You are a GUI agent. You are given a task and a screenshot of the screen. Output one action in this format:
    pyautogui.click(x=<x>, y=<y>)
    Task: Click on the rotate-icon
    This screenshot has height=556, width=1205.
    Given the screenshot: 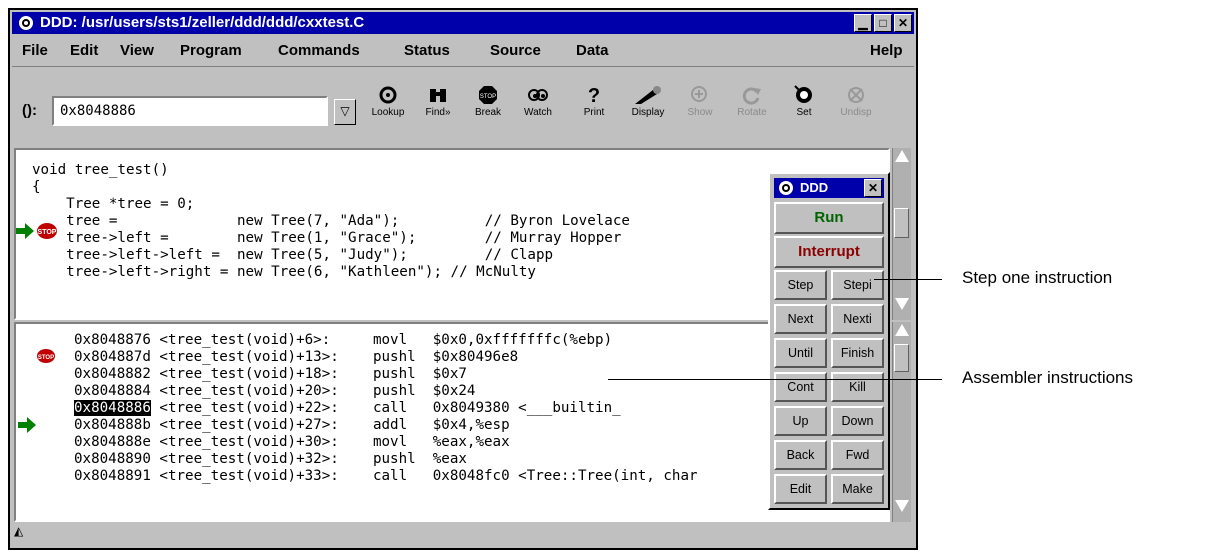 What is the action you would take?
    pyautogui.click(x=751, y=96)
    